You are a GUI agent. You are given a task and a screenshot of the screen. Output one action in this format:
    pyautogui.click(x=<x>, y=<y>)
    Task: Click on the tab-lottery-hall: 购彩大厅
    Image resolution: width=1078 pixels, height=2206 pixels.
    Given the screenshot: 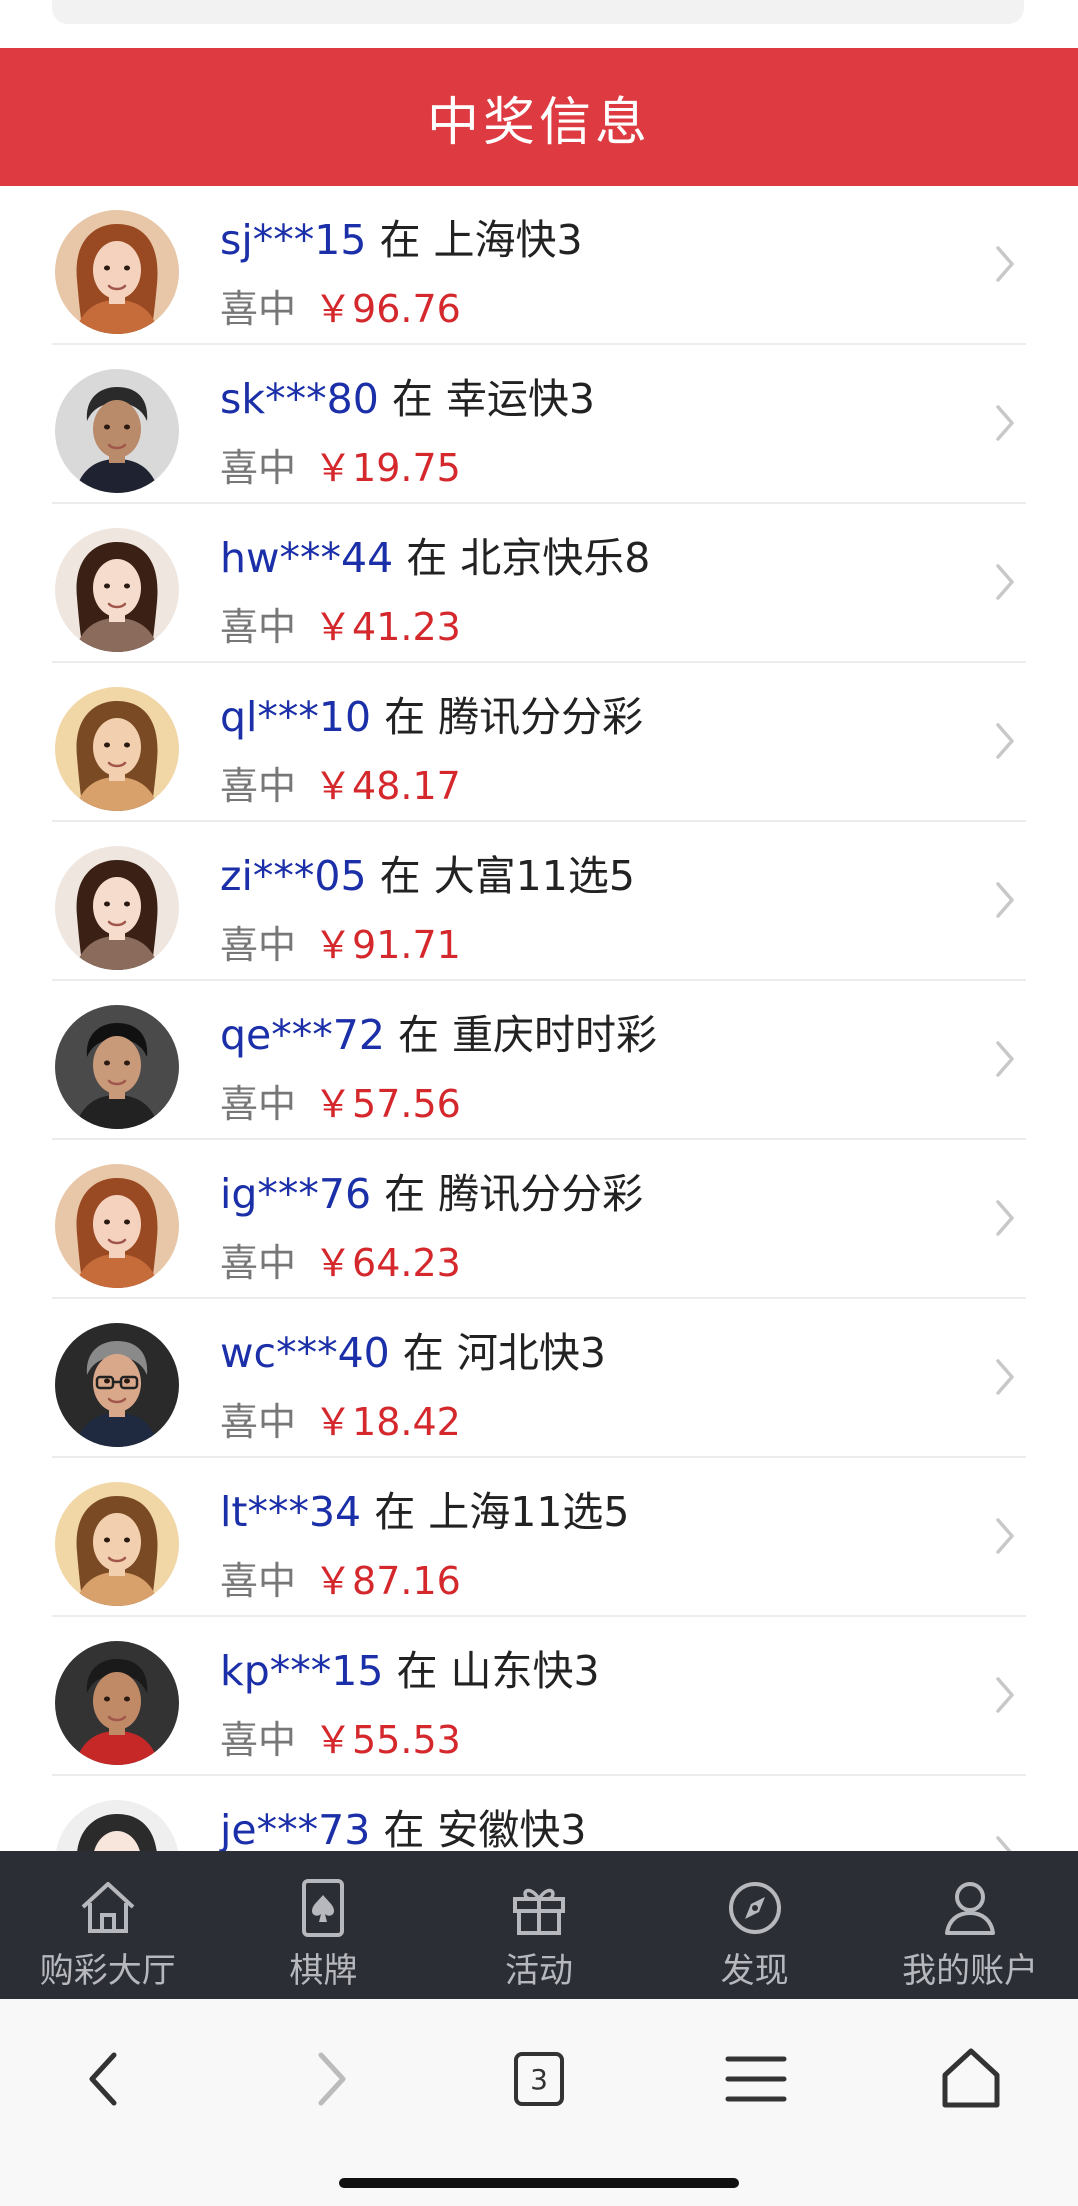 What is the action you would take?
    pyautogui.click(x=108, y=1925)
    